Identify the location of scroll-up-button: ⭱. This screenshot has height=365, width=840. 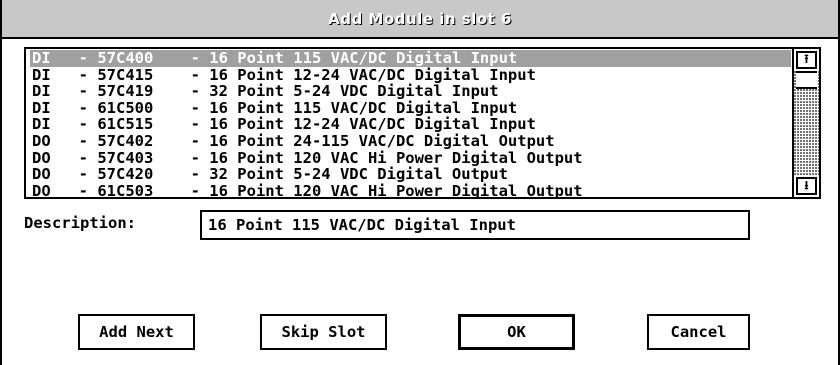
(806, 60).